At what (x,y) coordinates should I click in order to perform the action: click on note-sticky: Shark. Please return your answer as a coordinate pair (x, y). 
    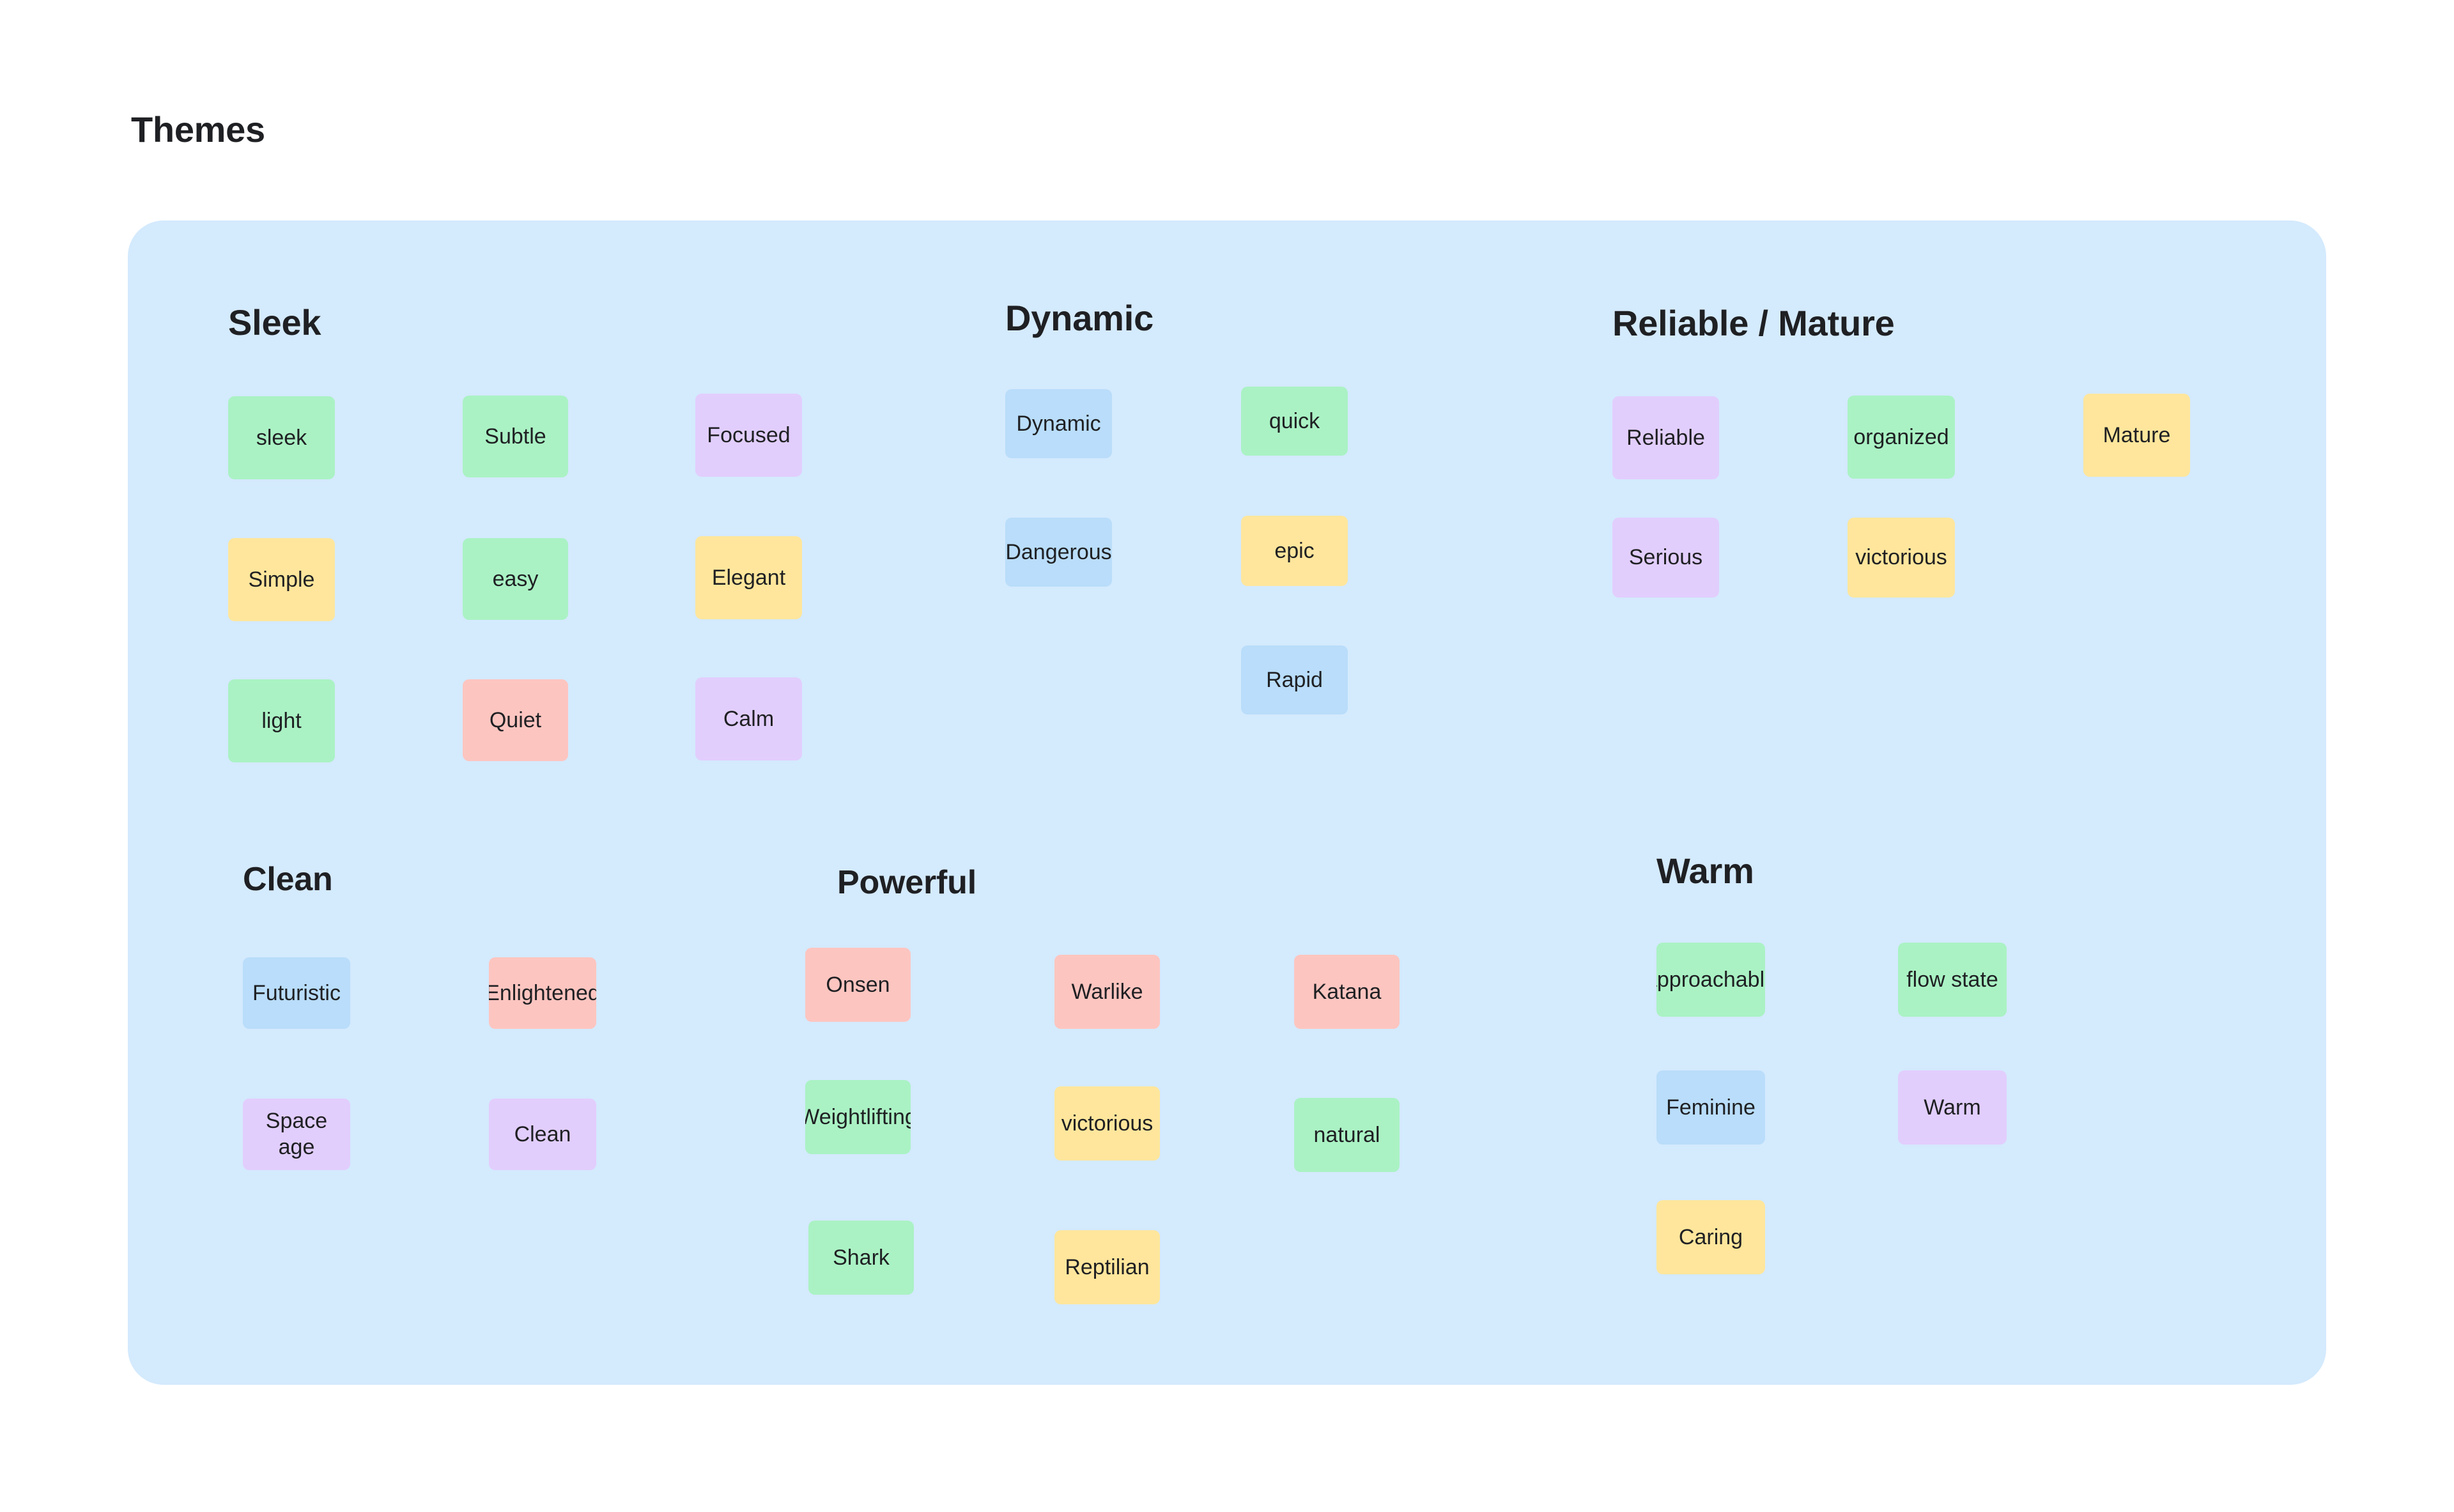
    Looking at the image, I should click on (861, 1258).